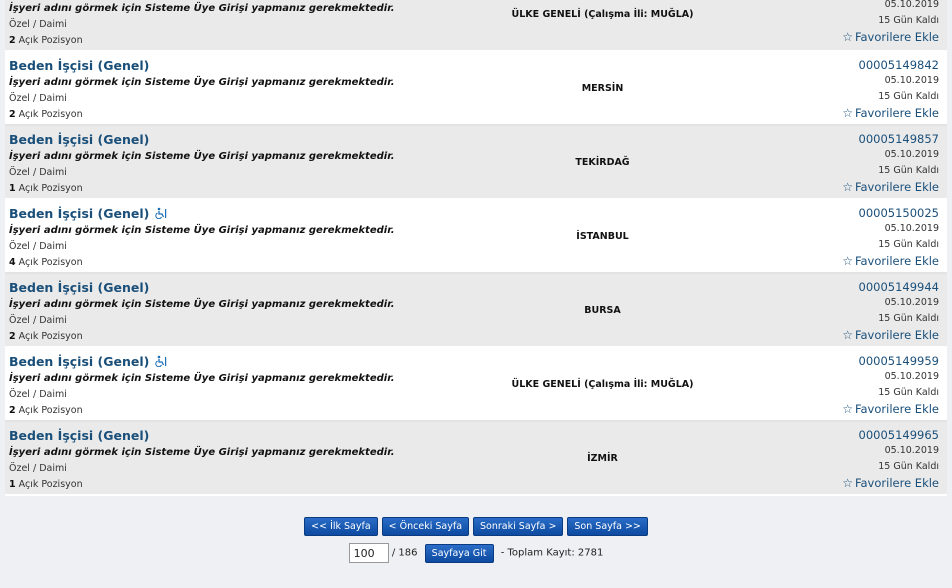 This screenshot has height=588, width=952. I want to click on page-number-input: 100, so click(368, 553).